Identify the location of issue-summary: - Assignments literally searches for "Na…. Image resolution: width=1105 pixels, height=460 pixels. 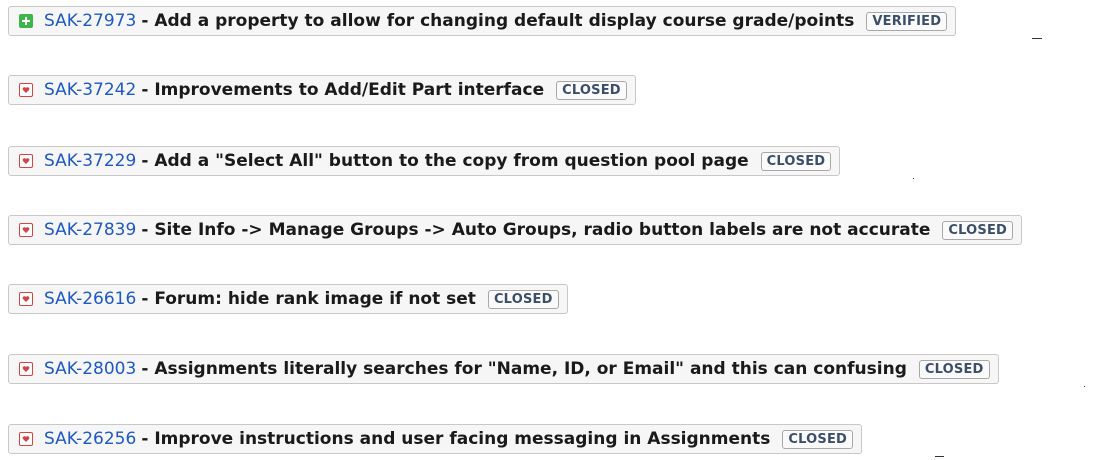
(524, 369).